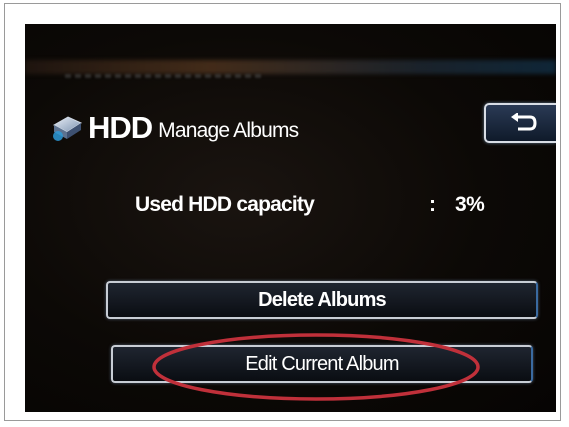 This screenshot has height=427, width=569. I want to click on header: HDD Manage Albums, so click(174, 128).